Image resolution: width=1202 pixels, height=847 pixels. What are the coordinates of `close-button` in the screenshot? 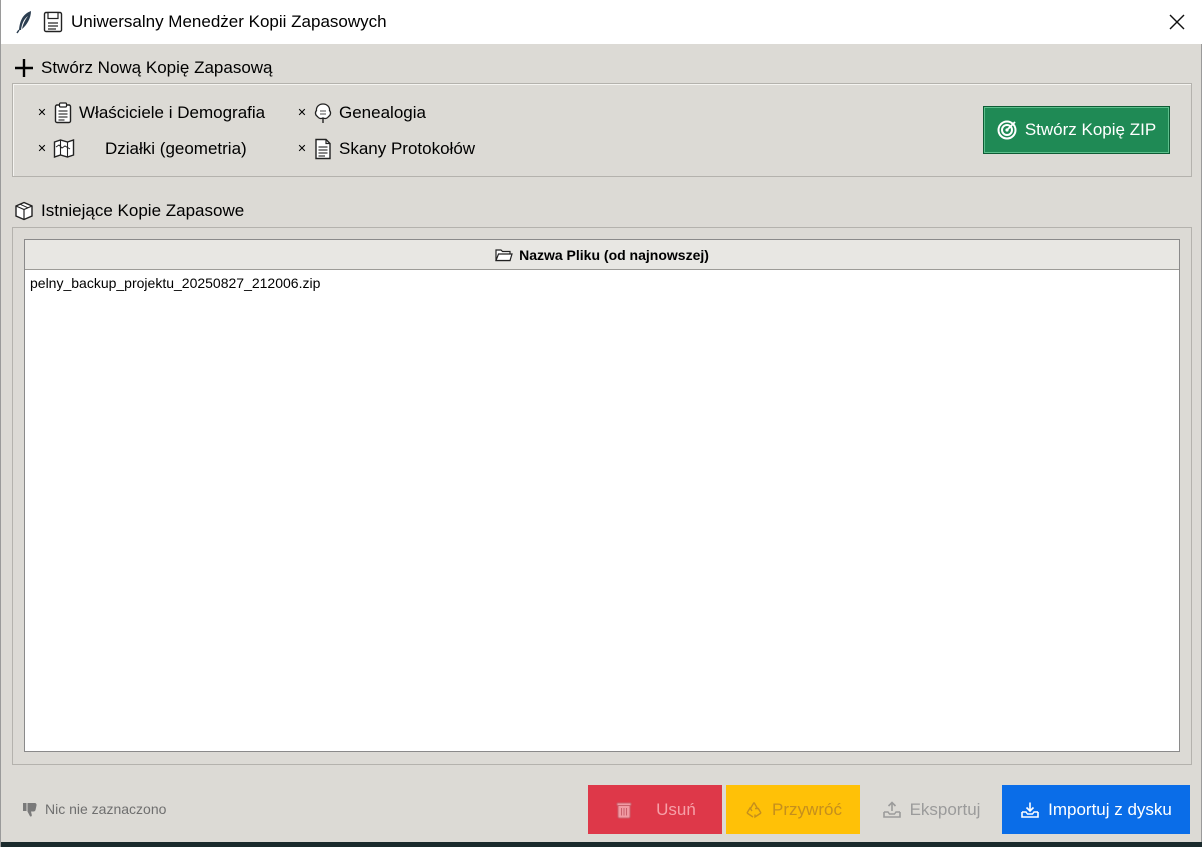 It's located at (1177, 22).